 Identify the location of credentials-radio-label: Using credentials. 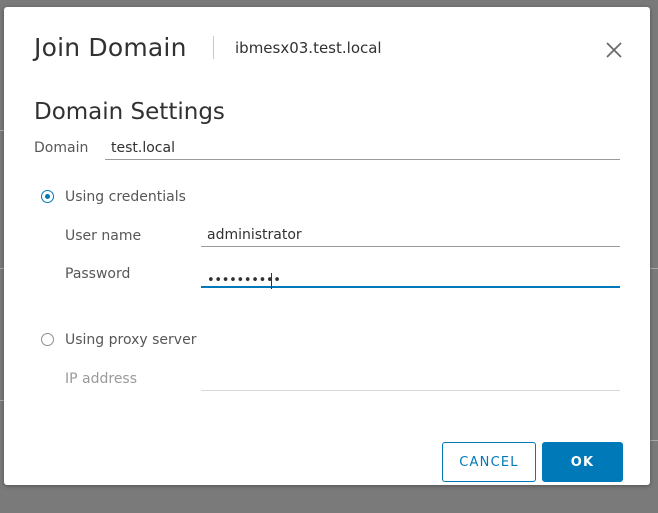
(125, 197).